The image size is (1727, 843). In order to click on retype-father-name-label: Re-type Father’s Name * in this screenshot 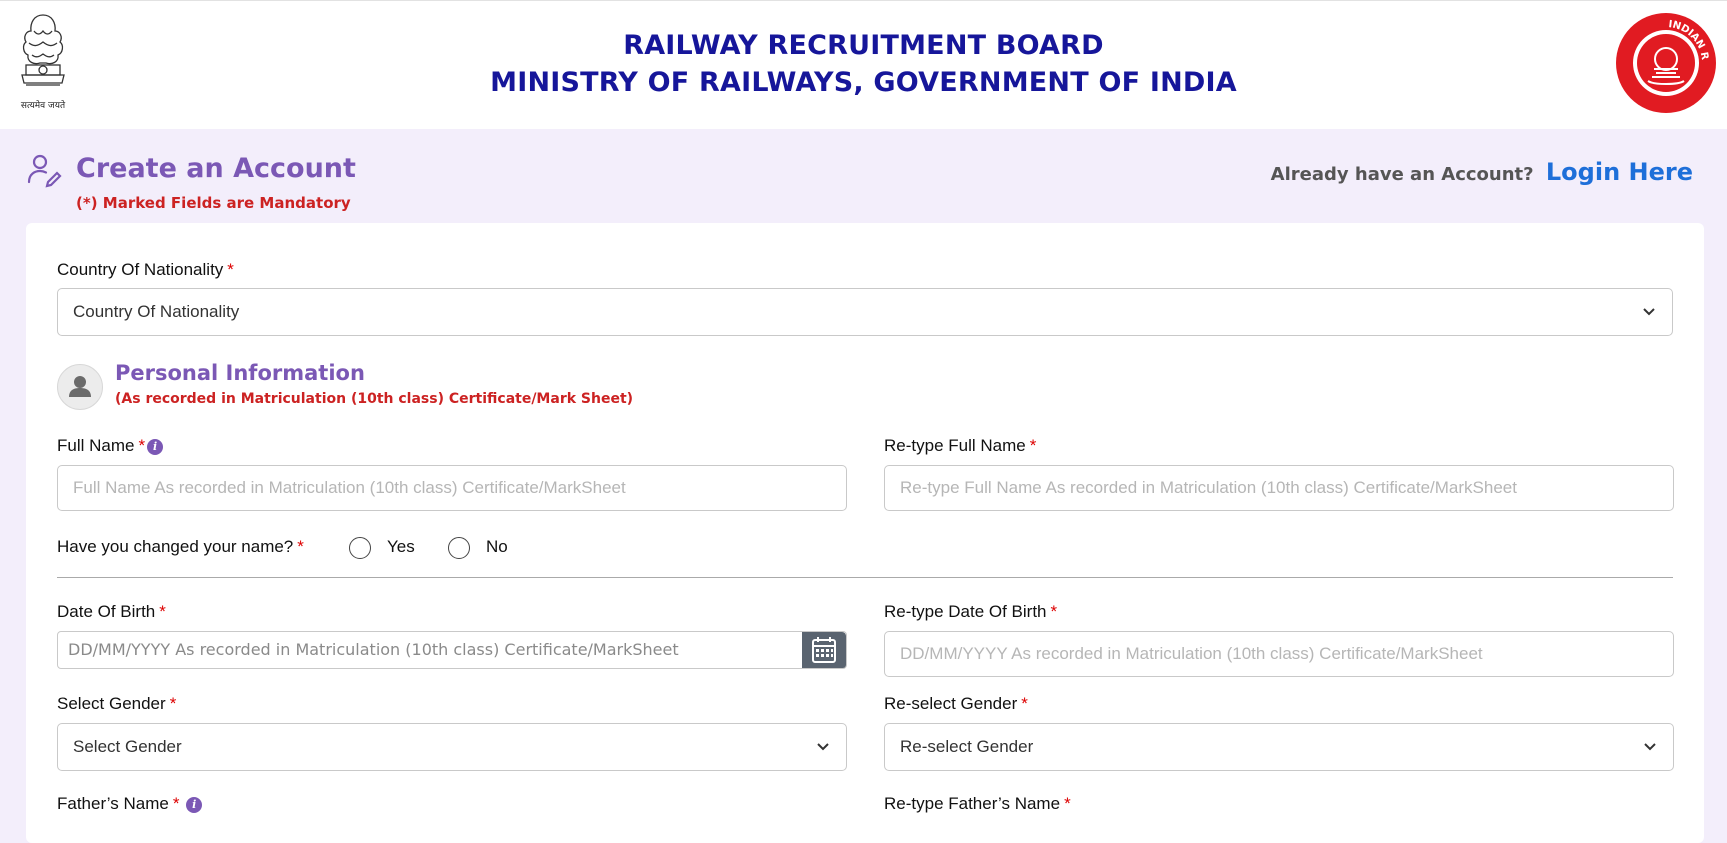, I will do `click(977, 804)`.